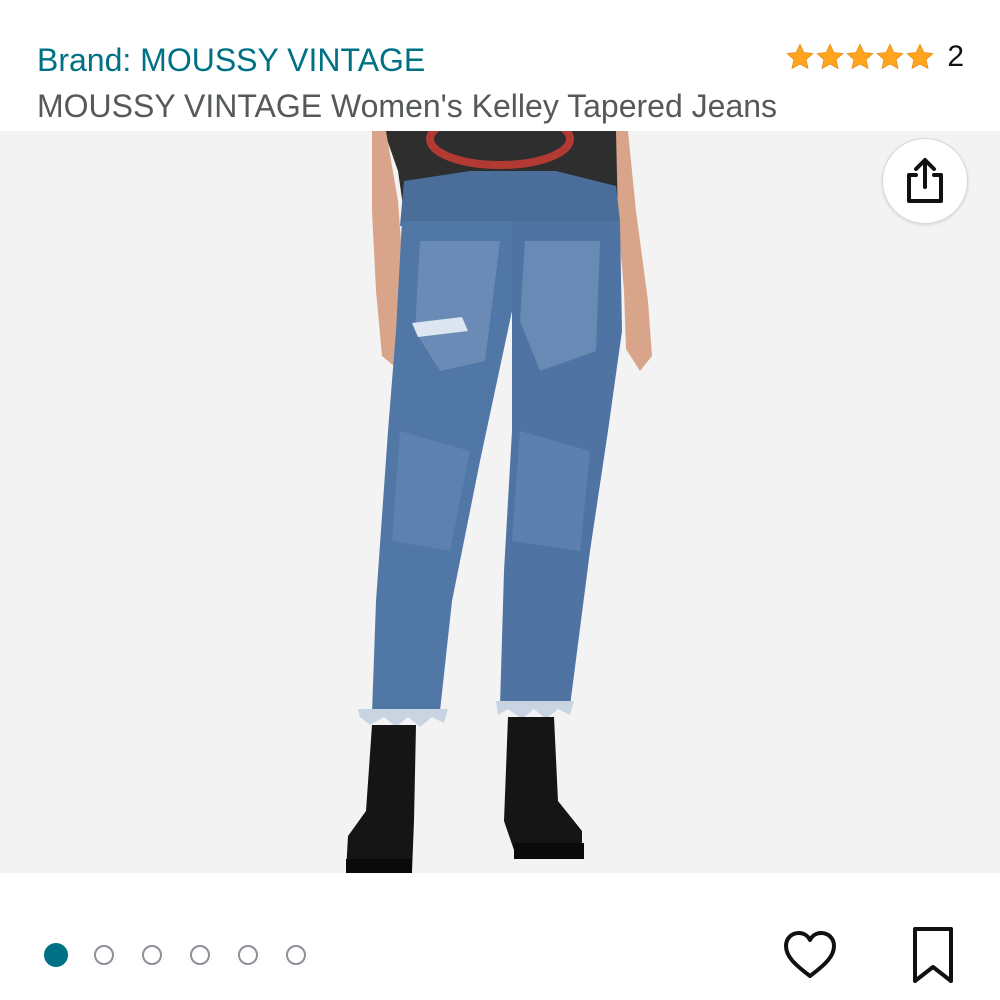 This screenshot has height=1000, width=1000. What do you see at coordinates (189, 955) in the screenshot?
I see `carousel-indicators` at bounding box center [189, 955].